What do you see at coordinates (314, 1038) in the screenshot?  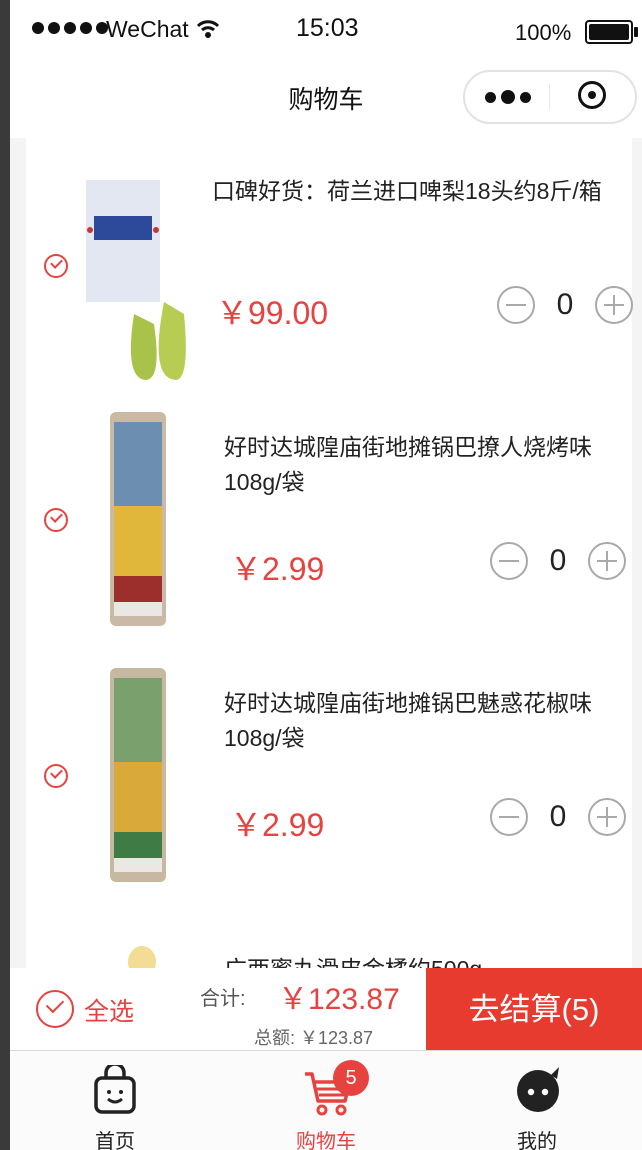 I see `total-amount: 总额: ￥123.87` at bounding box center [314, 1038].